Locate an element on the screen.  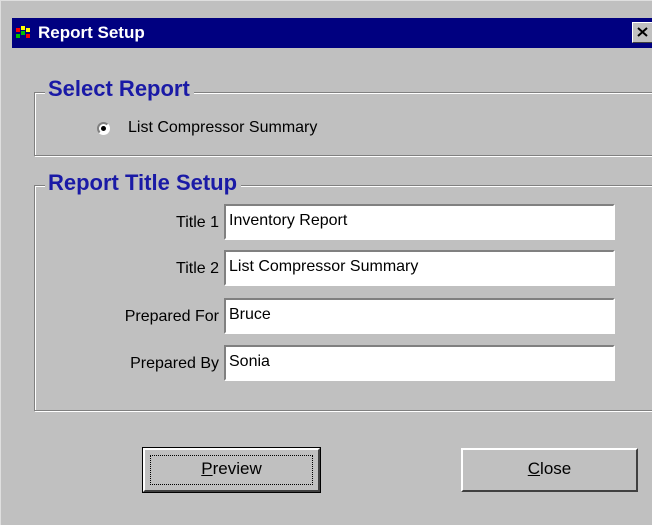
prepared-for-label: Prepared For is located at coordinates (171, 316).